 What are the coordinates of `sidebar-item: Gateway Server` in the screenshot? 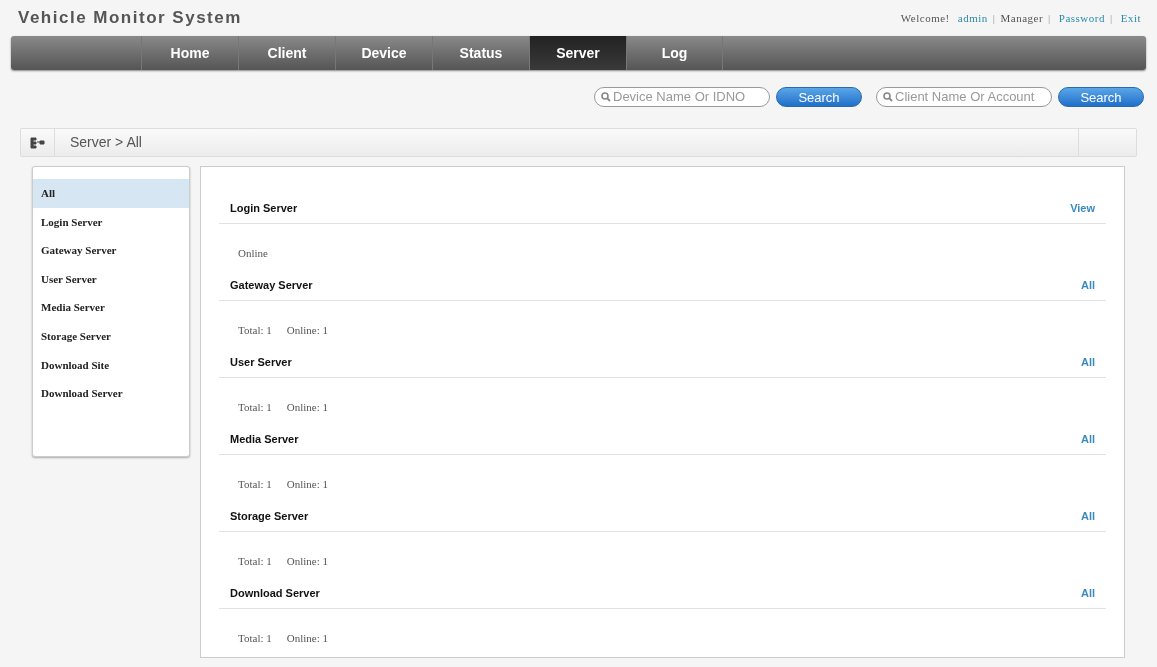 It's located at (111, 250).